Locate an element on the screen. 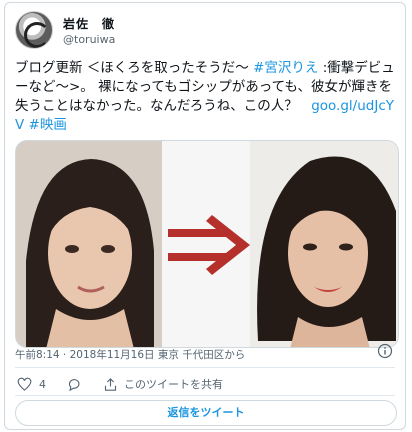 Image resolution: width=412 pixels, height=432 pixels. reply-icon is located at coordinates (74, 384).